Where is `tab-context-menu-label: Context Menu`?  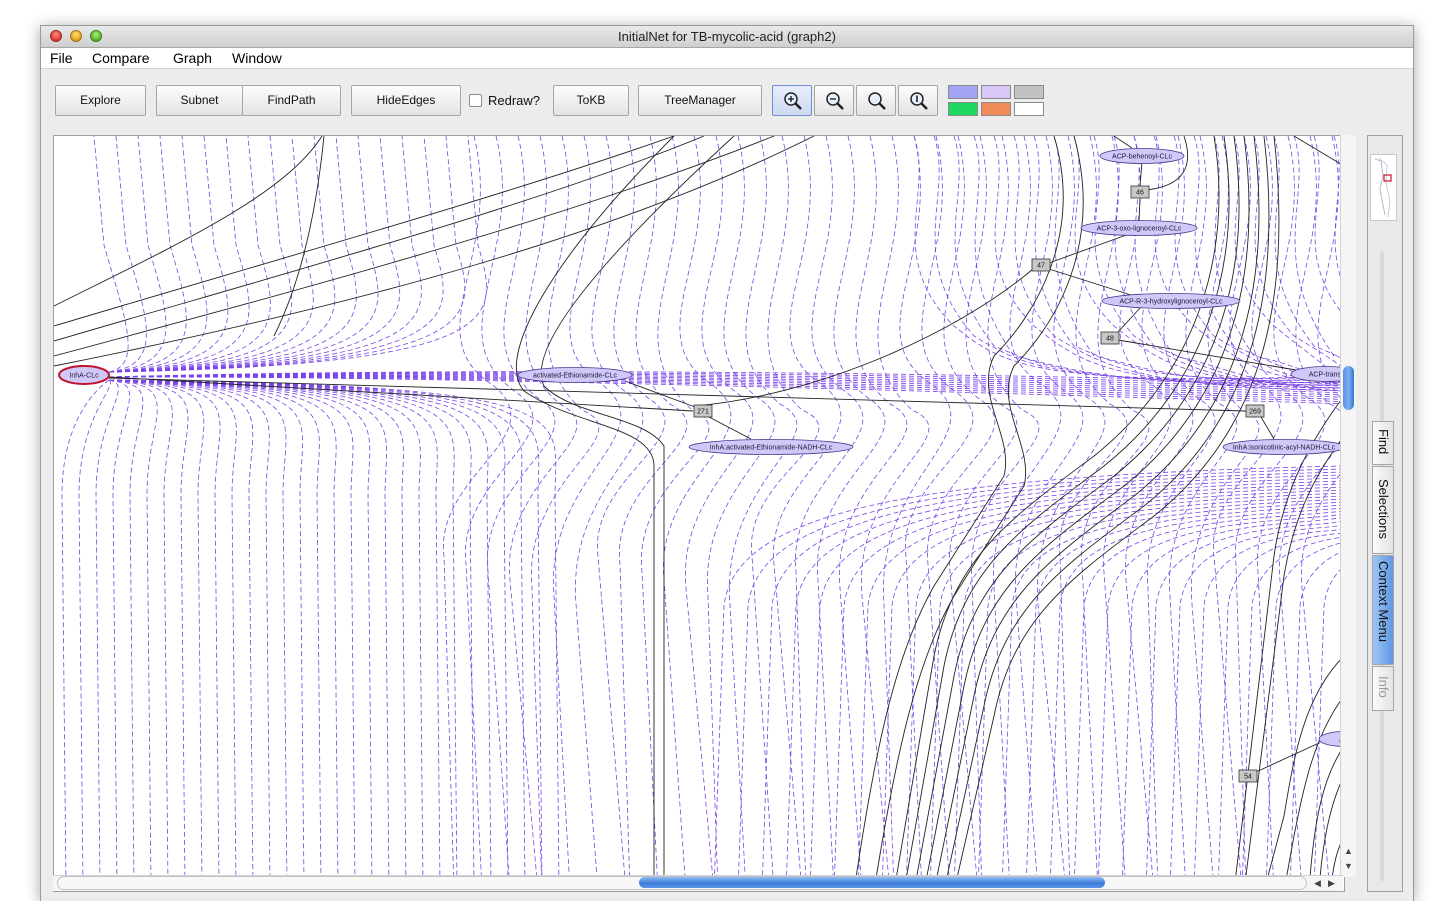 tab-context-menu-label: Context Menu is located at coordinates (1383, 601).